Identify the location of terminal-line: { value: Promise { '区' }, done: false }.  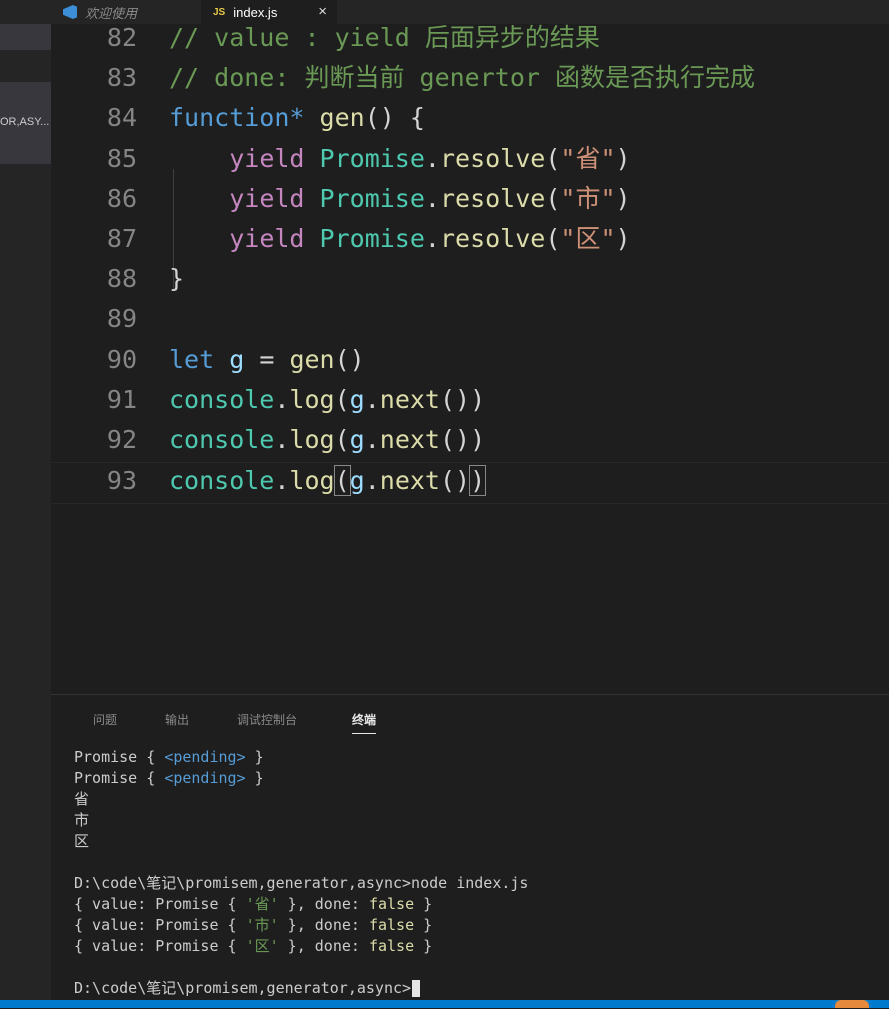
(301, 946).